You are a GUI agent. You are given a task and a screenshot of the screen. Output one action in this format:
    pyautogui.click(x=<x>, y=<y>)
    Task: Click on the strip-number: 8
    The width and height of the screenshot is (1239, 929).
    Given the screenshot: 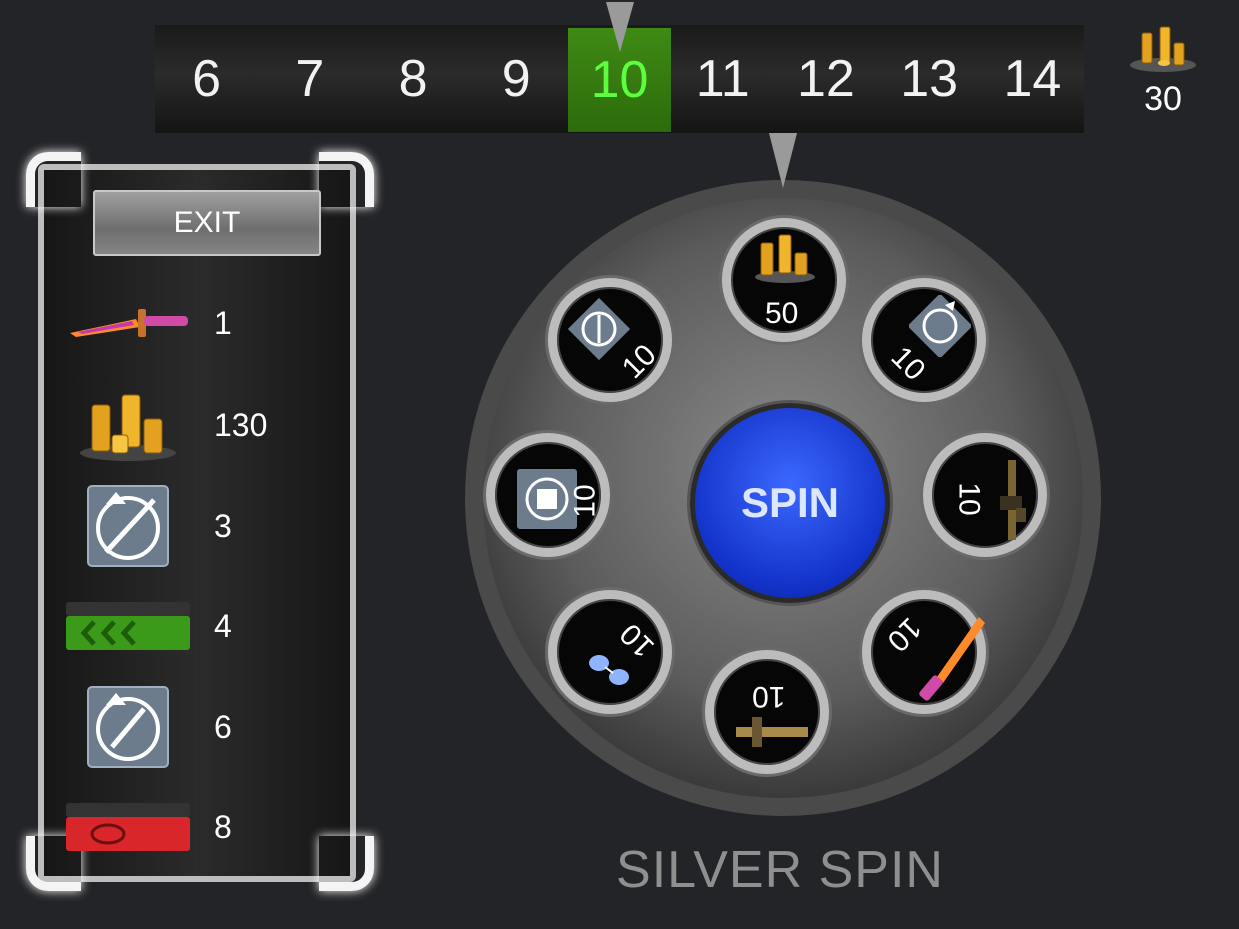 What is the action you would take?
    pyautogui.click(x=413, y=79)
    